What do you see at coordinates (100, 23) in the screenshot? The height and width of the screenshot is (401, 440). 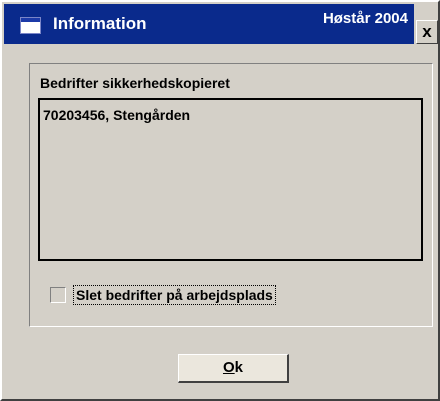 I see `window-title: Information` at bounding box center [100, 23].